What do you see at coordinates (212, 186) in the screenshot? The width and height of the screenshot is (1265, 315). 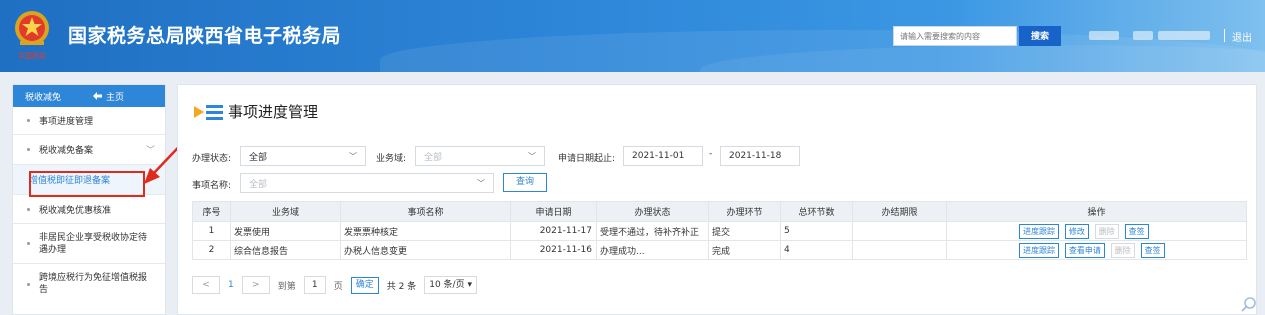 I see `item-name-label: 事项名称:` at bounding box center [212, 186].